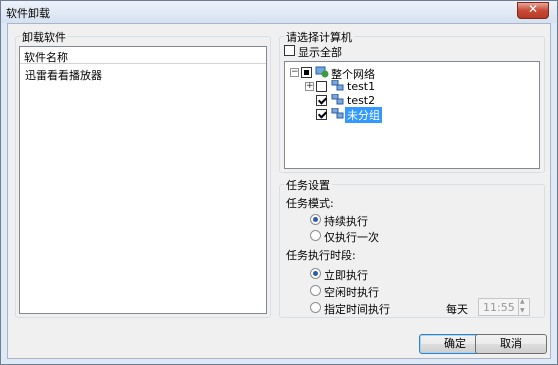  I want to click on task-time-label: 任务执行时段:, so click(321, 255).